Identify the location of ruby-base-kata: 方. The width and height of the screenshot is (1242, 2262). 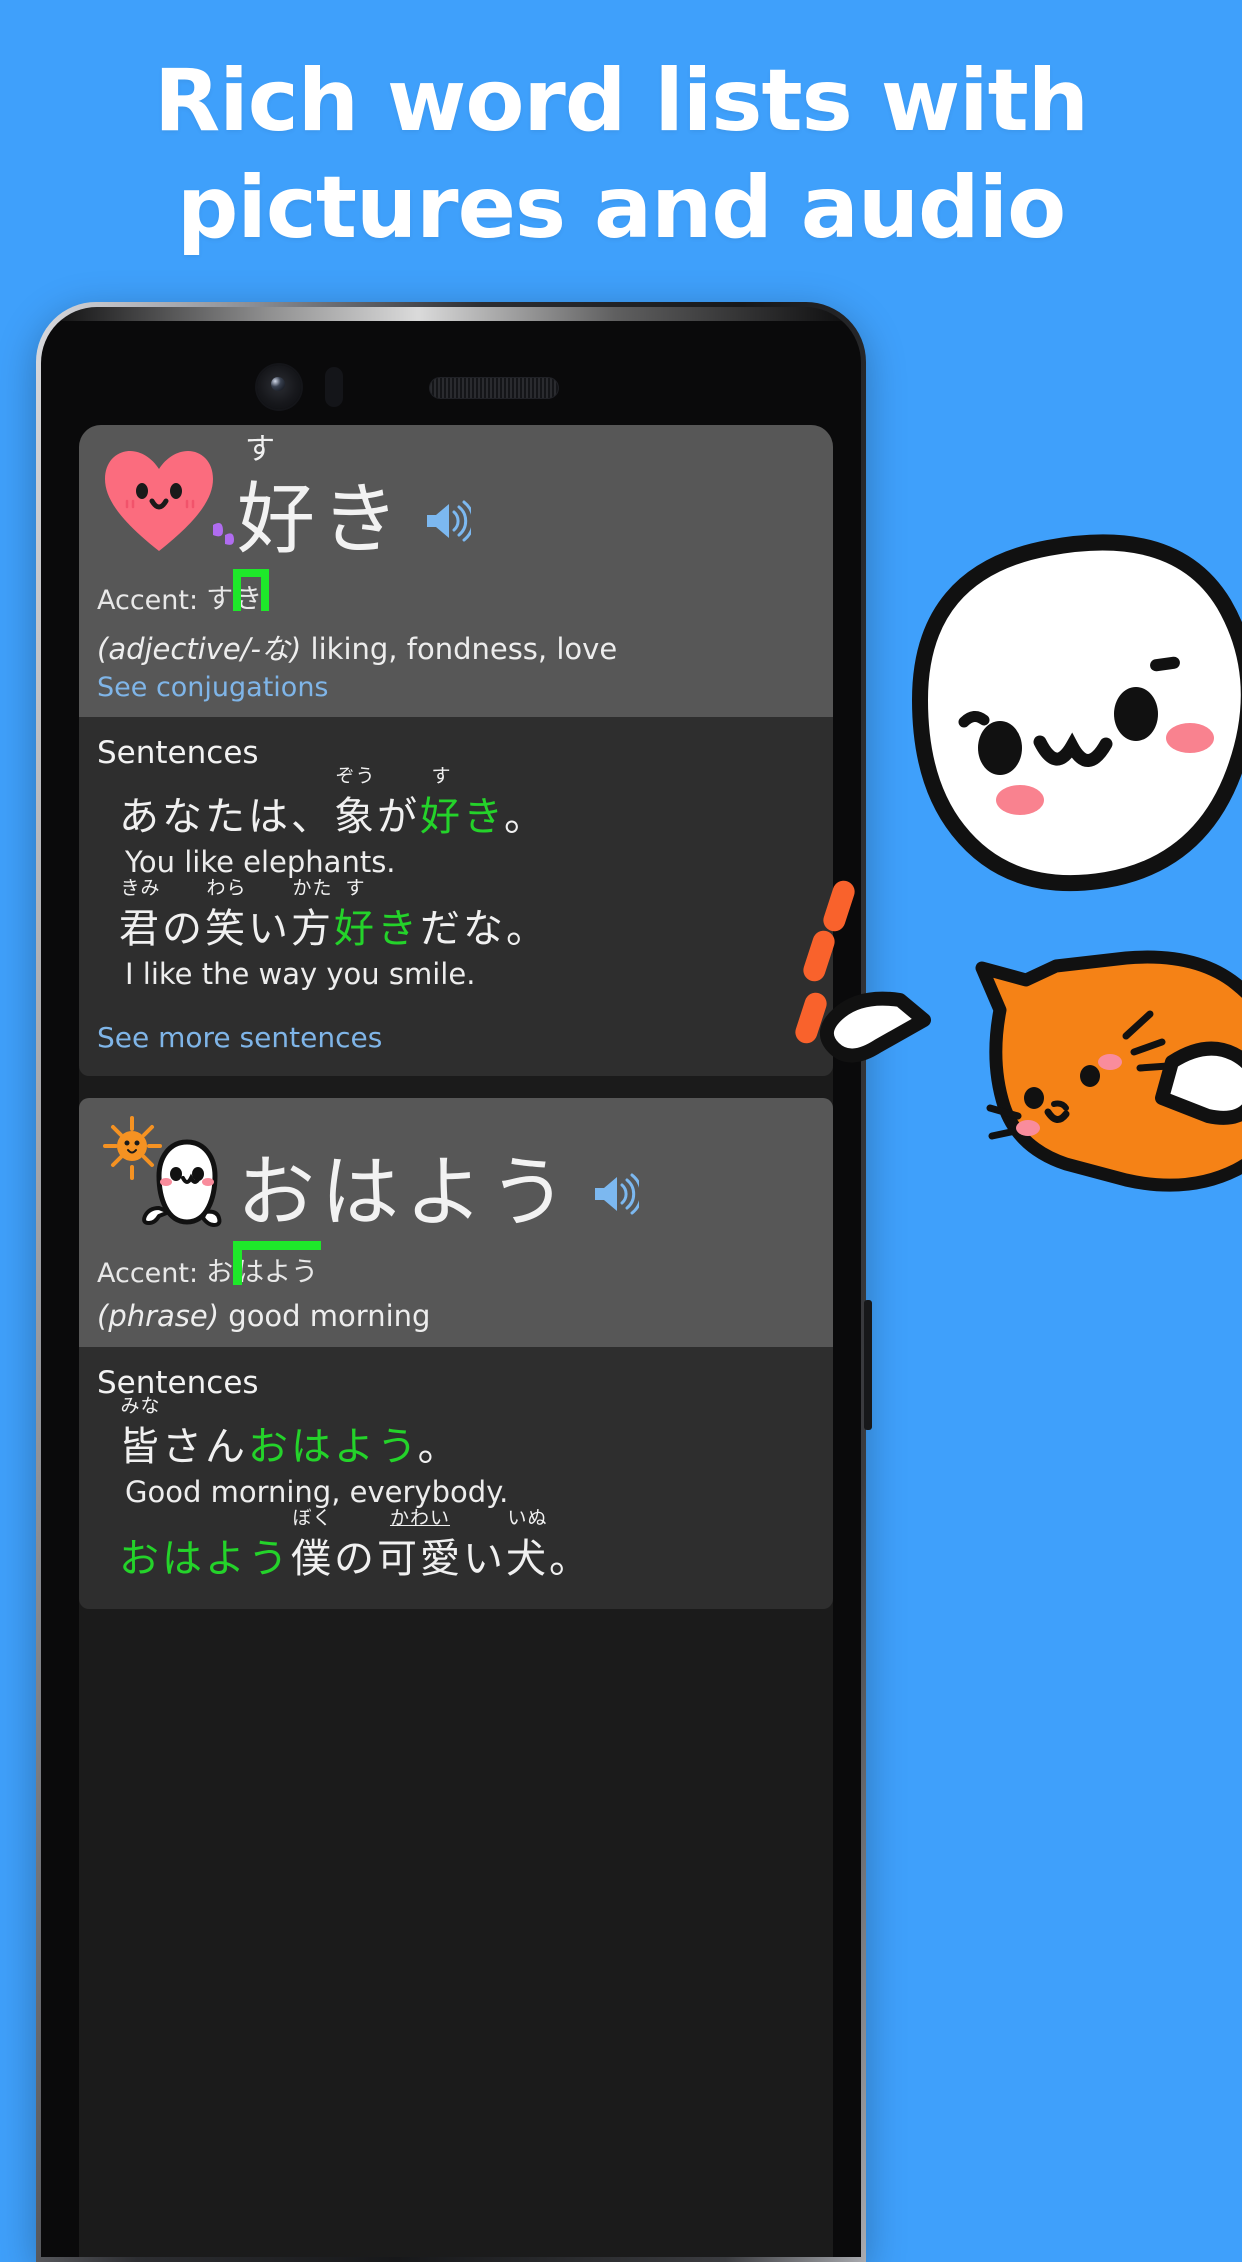
(312, 929).